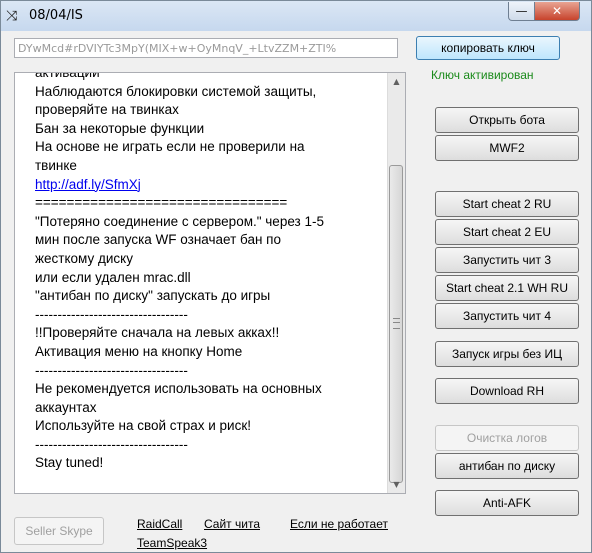  Describe the element at coordinates (161, 203) in the screenshot. I see `log-line: ================================` at that location.